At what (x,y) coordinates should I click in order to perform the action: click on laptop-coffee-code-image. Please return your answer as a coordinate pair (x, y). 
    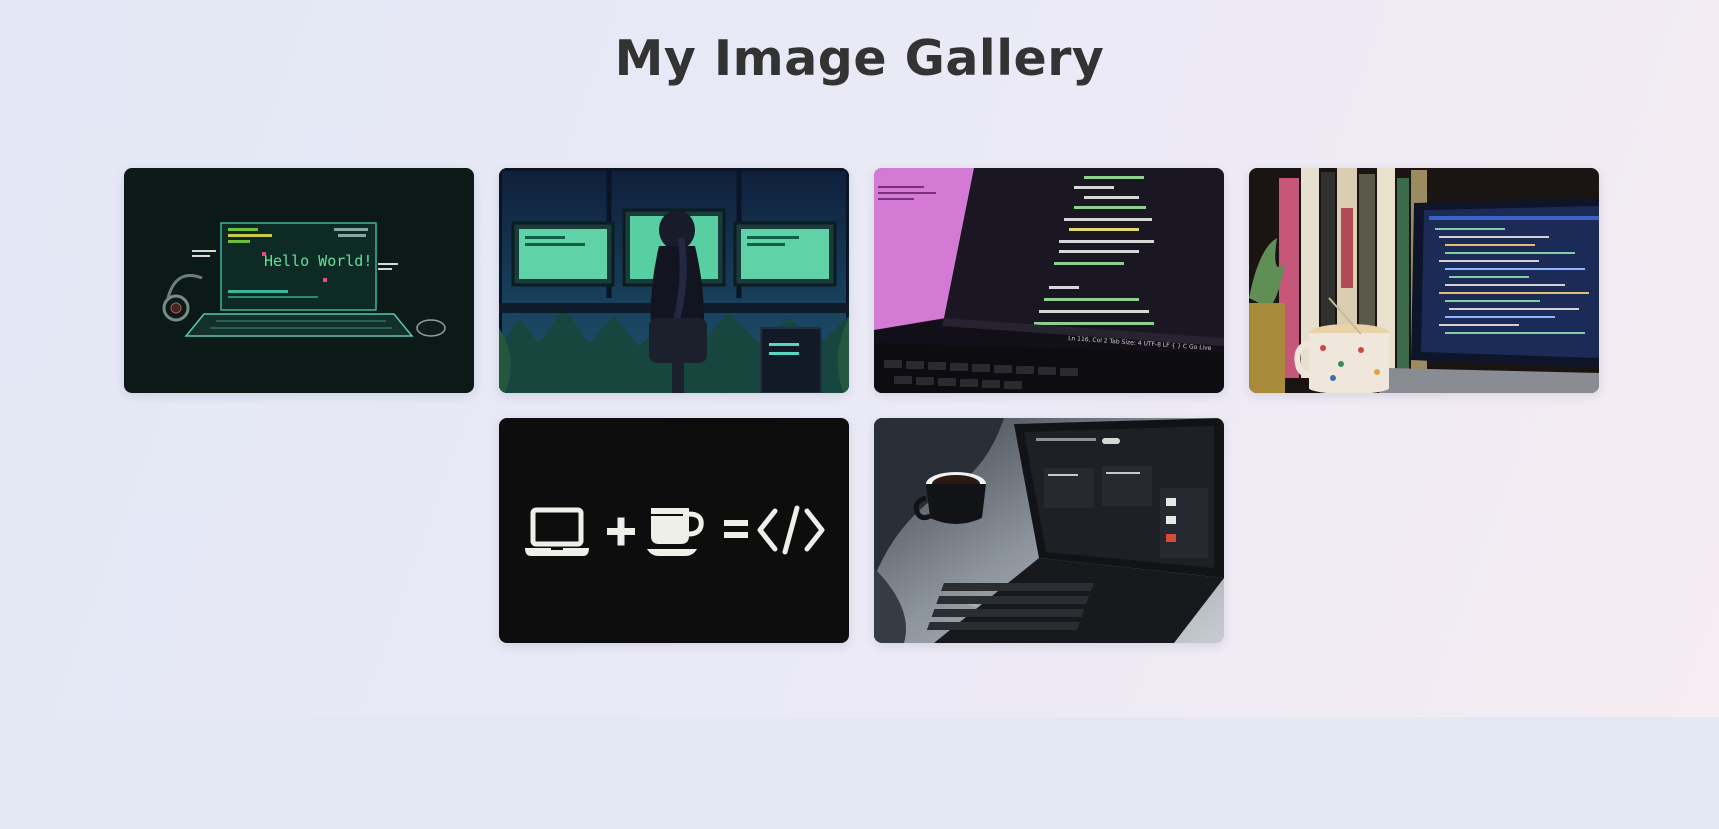
    Looking at the image, I should click on (674, 530).